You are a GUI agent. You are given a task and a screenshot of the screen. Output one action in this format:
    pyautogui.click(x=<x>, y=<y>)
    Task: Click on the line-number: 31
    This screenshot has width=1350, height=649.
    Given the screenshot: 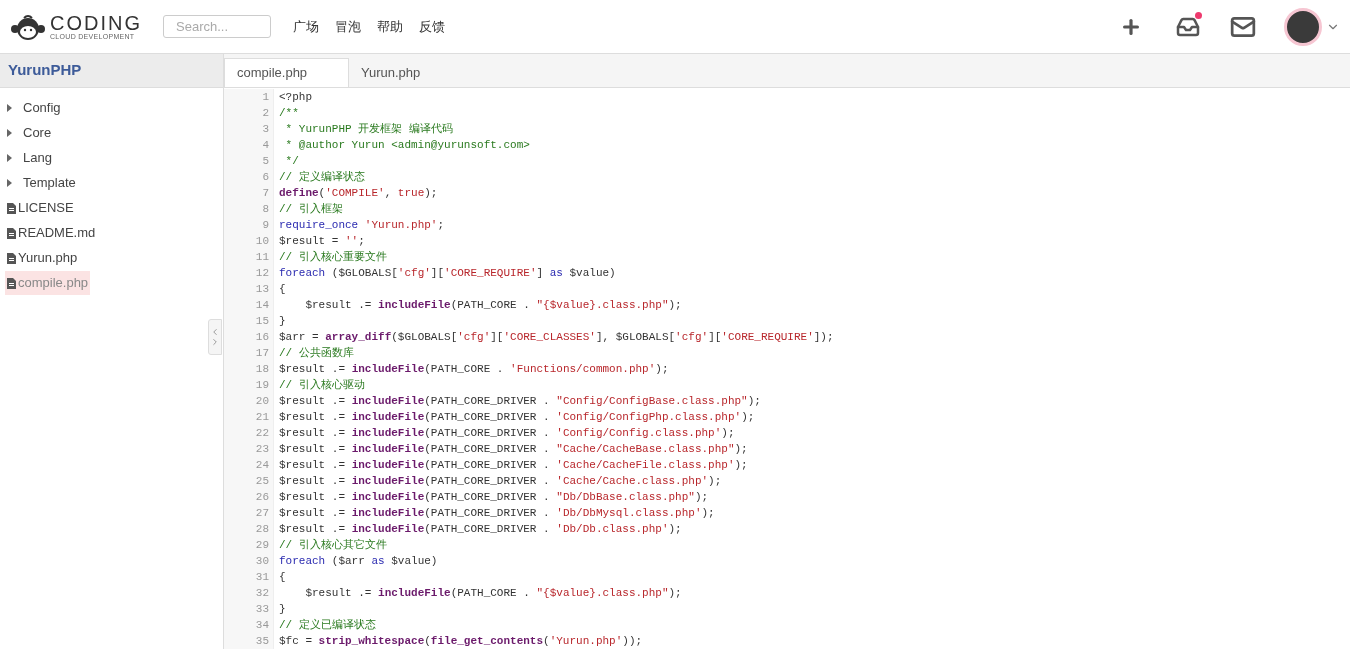 What is the action you would take?
    pyautogui.click(x=261, y=577)
    